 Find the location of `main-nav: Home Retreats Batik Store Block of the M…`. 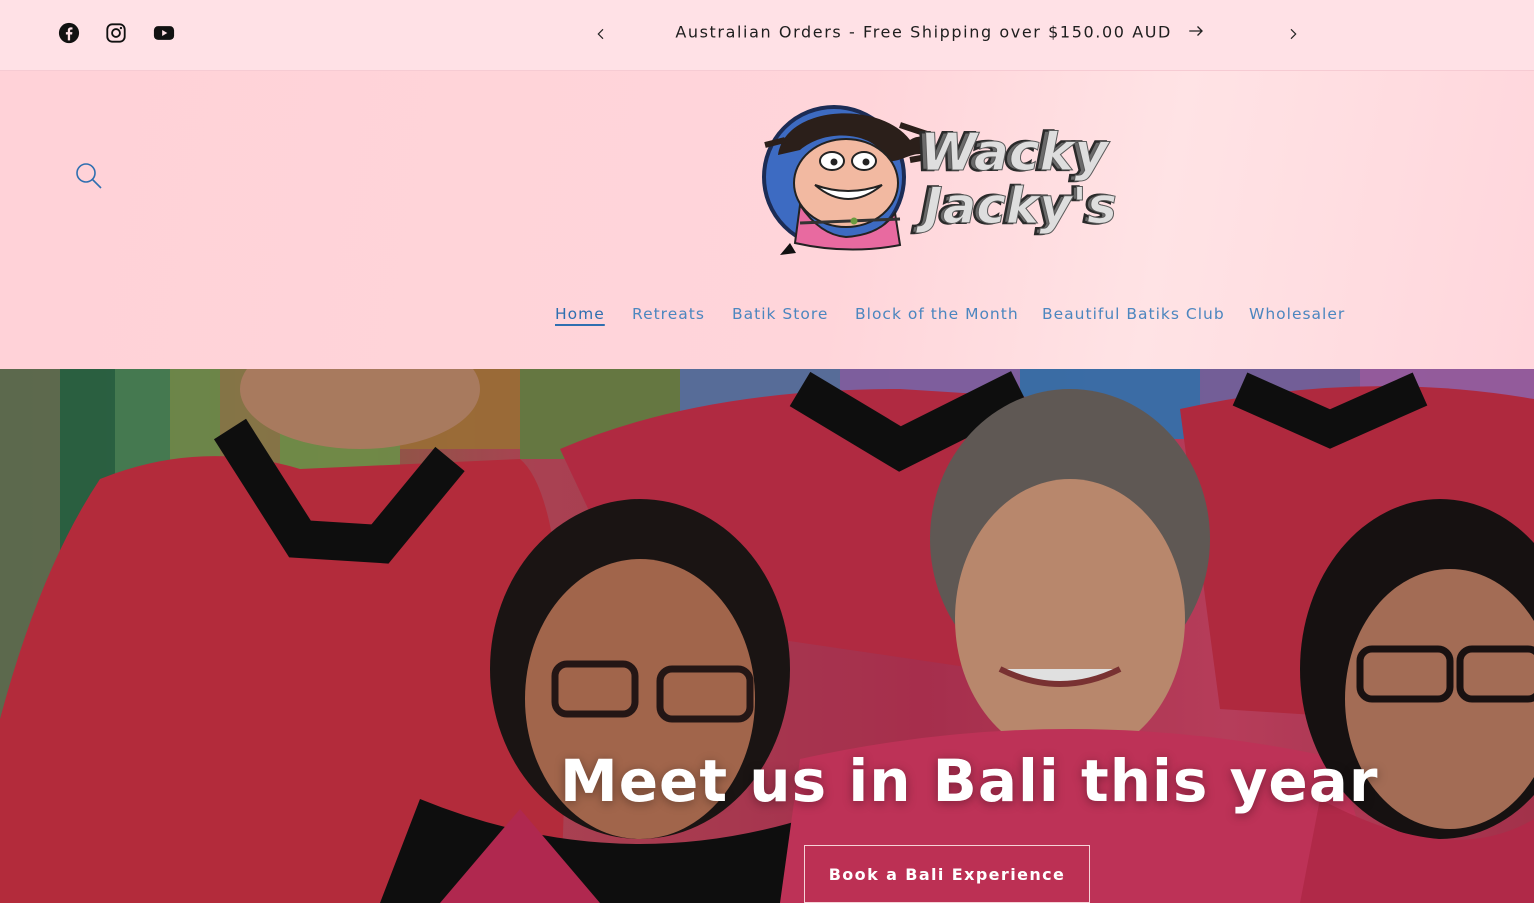

main-nav: Home Retreats Batik Store Block of the M… is located at coordinates (767, 320).